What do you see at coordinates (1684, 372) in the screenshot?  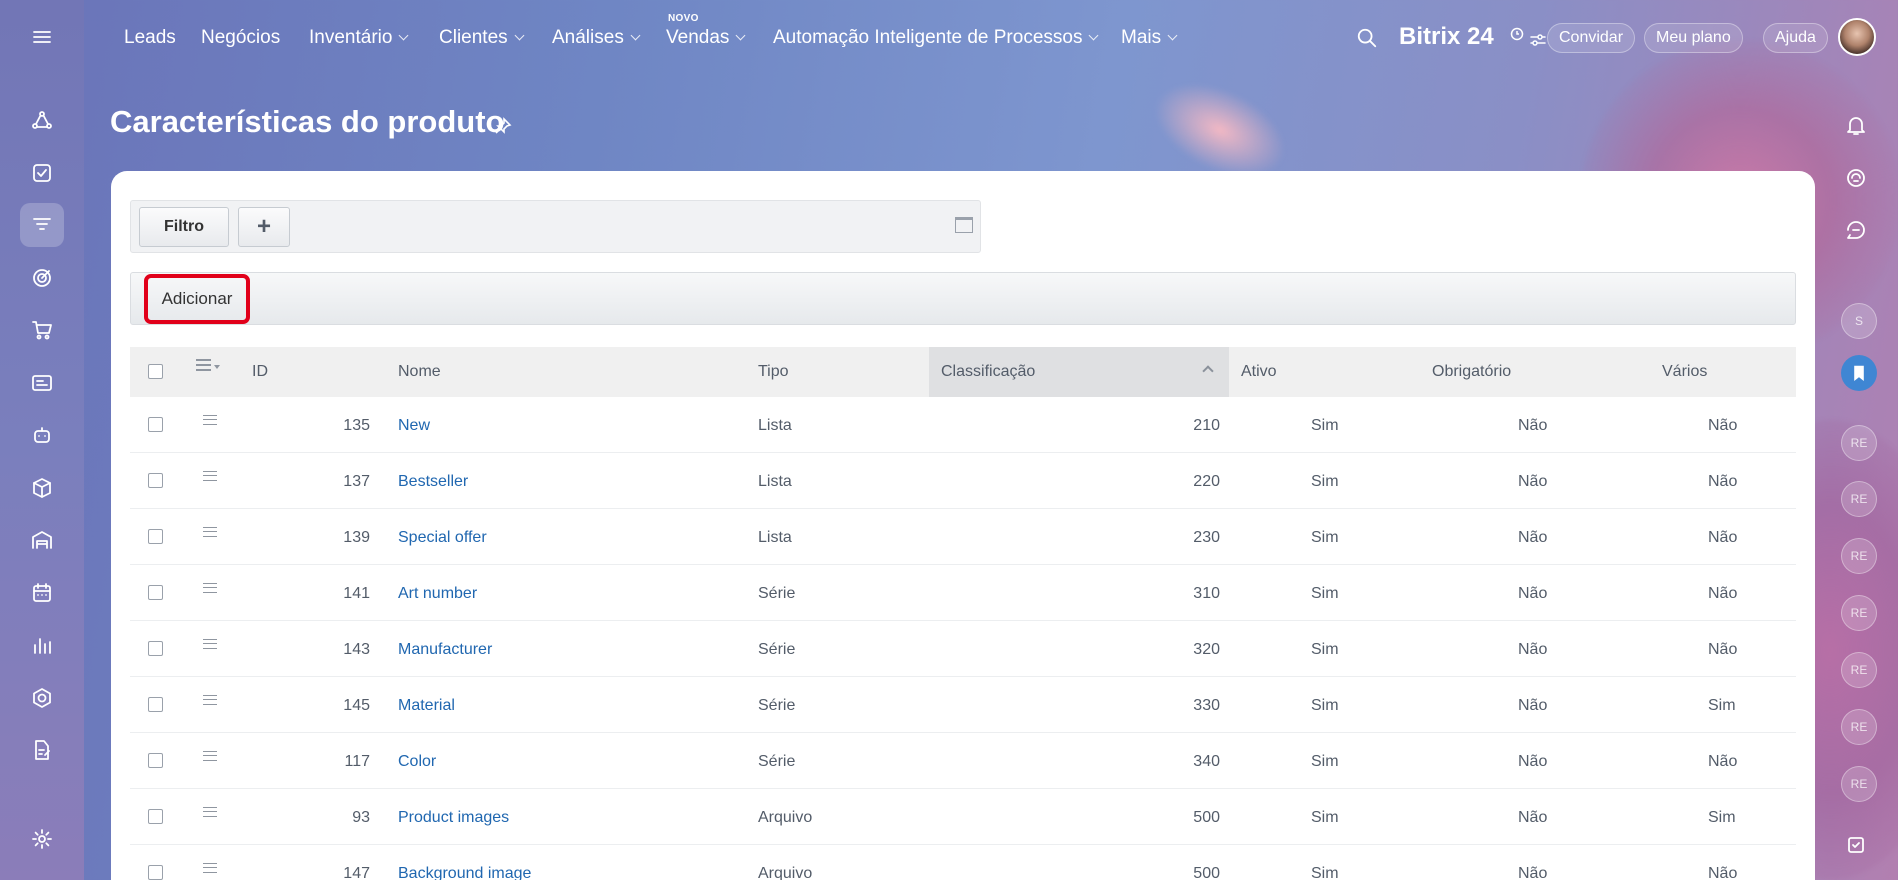 I see `column-header-multiple: Vários` at bounding box center [1684, 372].